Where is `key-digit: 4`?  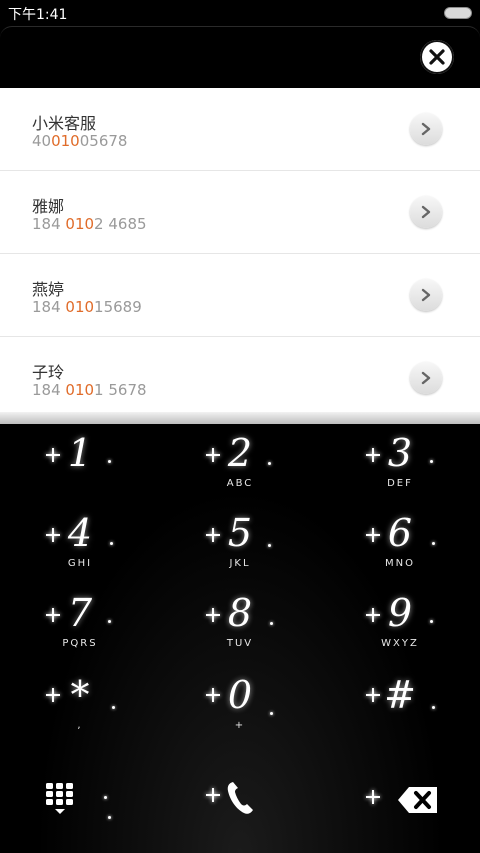 key-digit: 4 is located at coordinates (80, 533).